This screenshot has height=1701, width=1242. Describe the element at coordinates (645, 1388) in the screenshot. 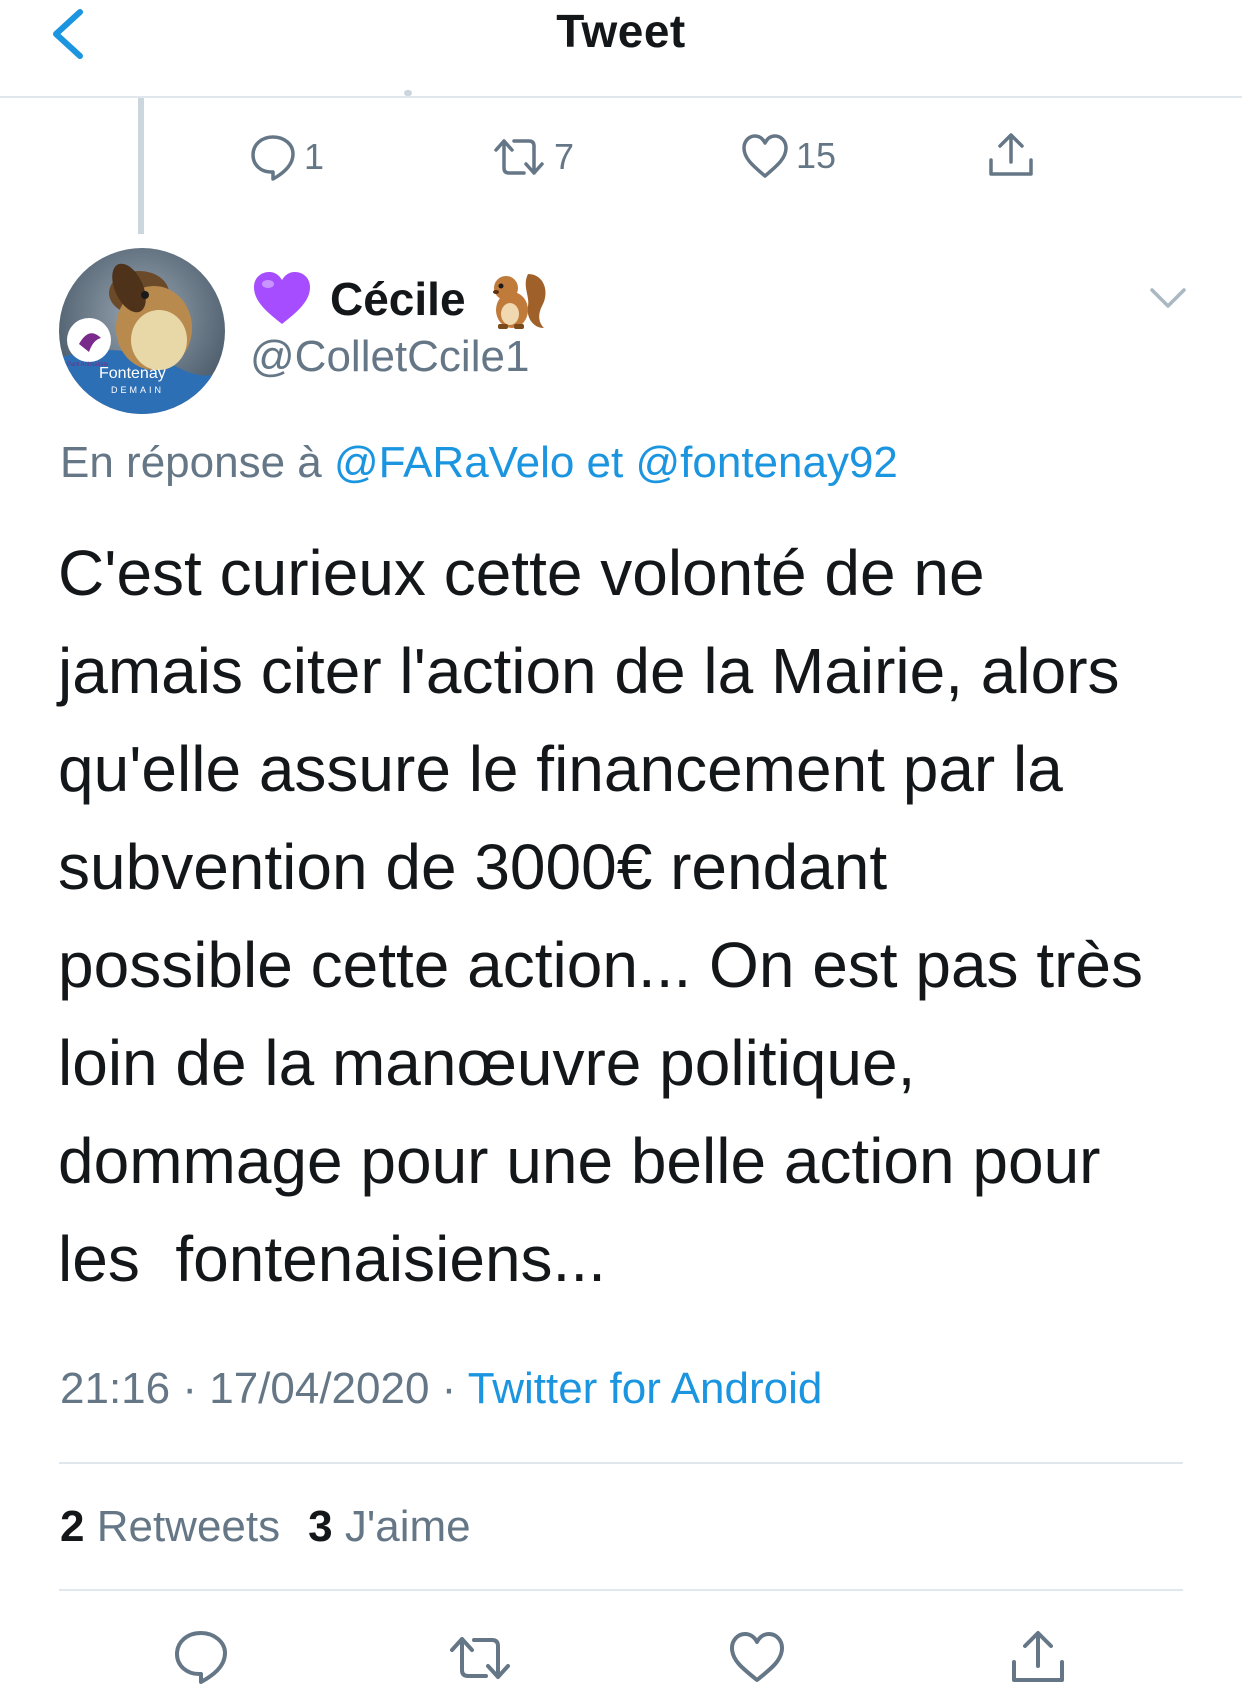

I see `tweet-source-link: Twitter for Android` at that location.